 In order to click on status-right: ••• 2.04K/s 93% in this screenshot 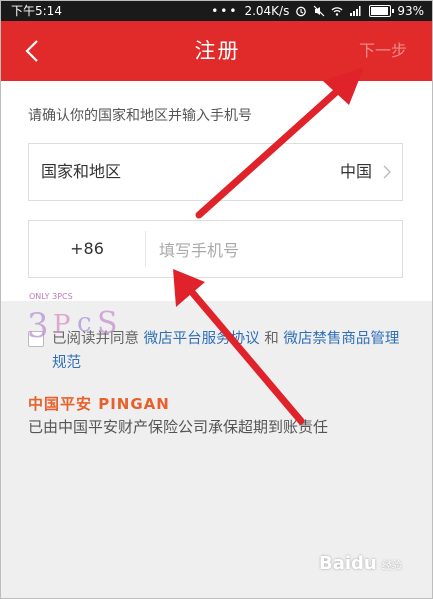, I will do `click(317, 11)`.